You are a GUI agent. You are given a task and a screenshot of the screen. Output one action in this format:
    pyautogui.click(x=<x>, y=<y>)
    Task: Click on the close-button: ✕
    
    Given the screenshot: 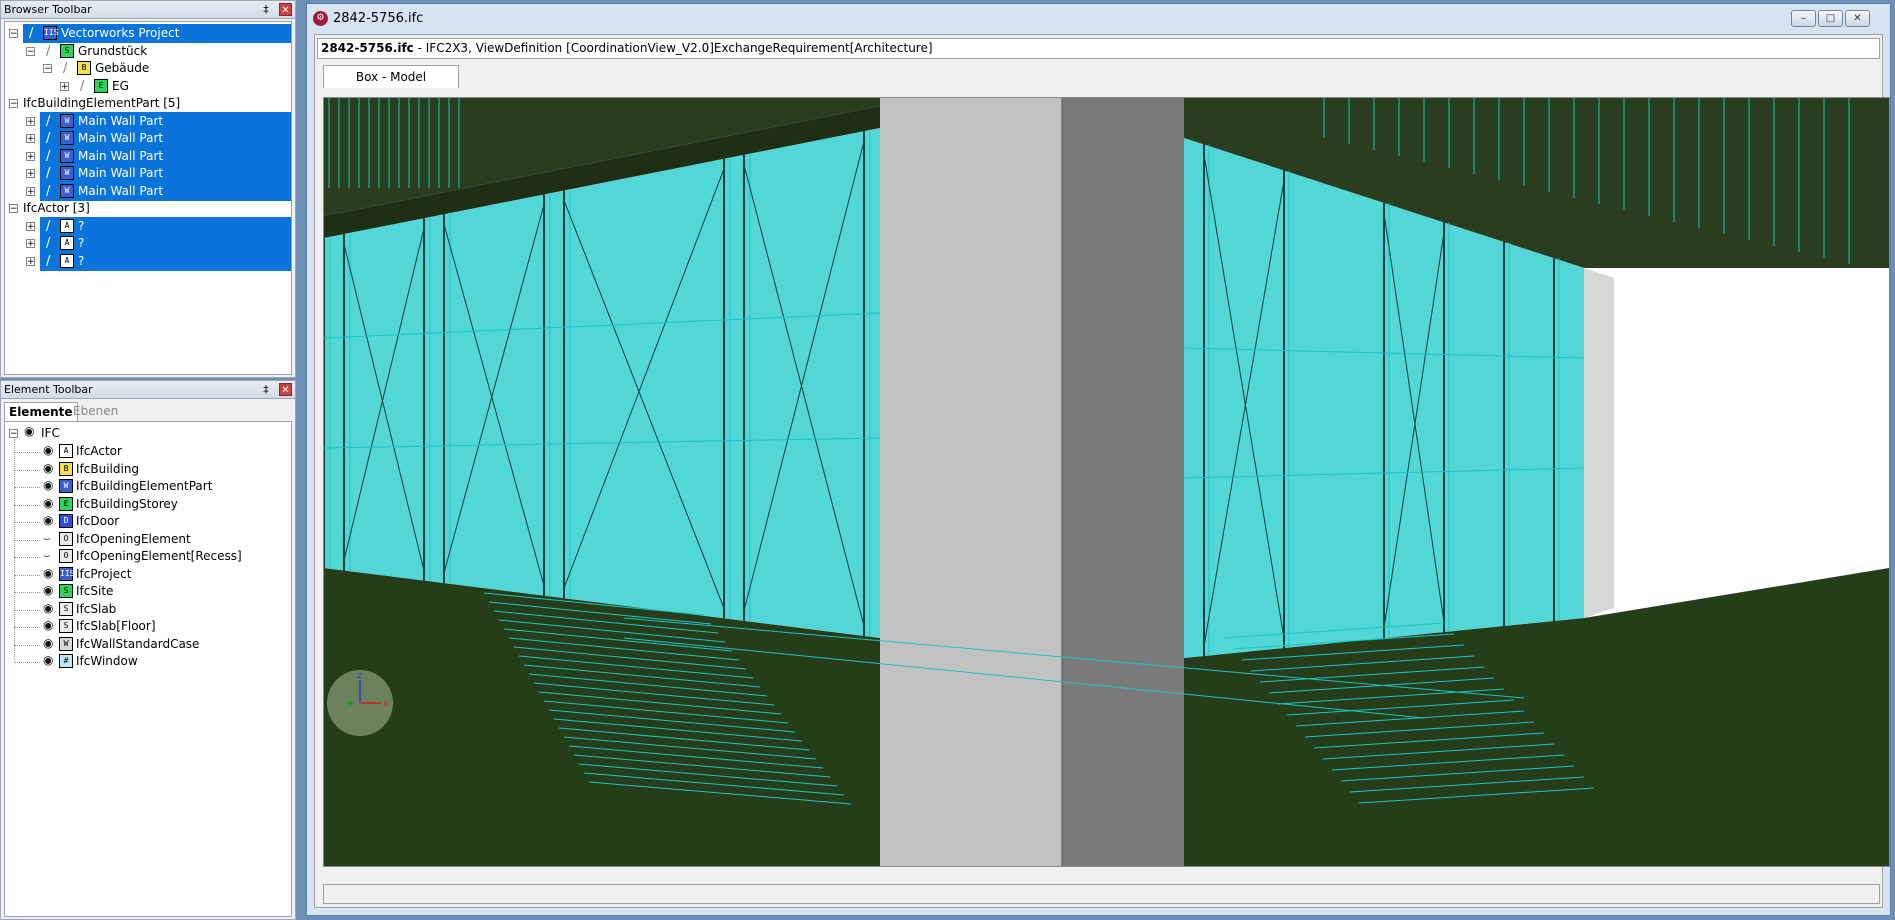 What is the action you would take?
    pyautogui.click(x=1857, y=18)
    